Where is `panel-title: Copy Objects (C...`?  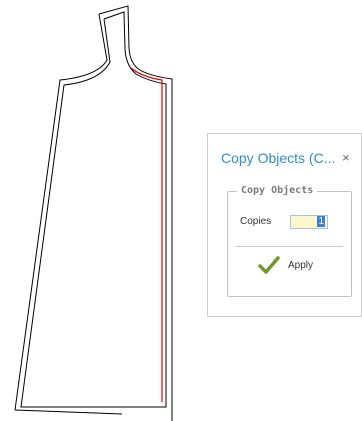
panel-title: Copy Objects (C... is located at coordinates (278, 158).